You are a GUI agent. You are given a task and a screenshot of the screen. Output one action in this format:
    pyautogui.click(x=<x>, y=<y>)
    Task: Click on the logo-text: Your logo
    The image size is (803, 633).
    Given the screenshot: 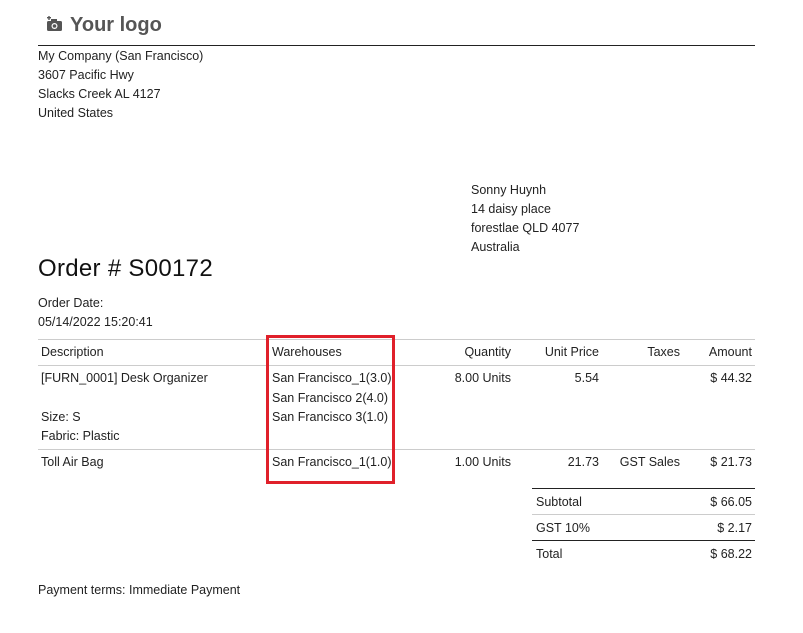 What is the action you would take?
    pyautogui.click(x=116, y=25)
    